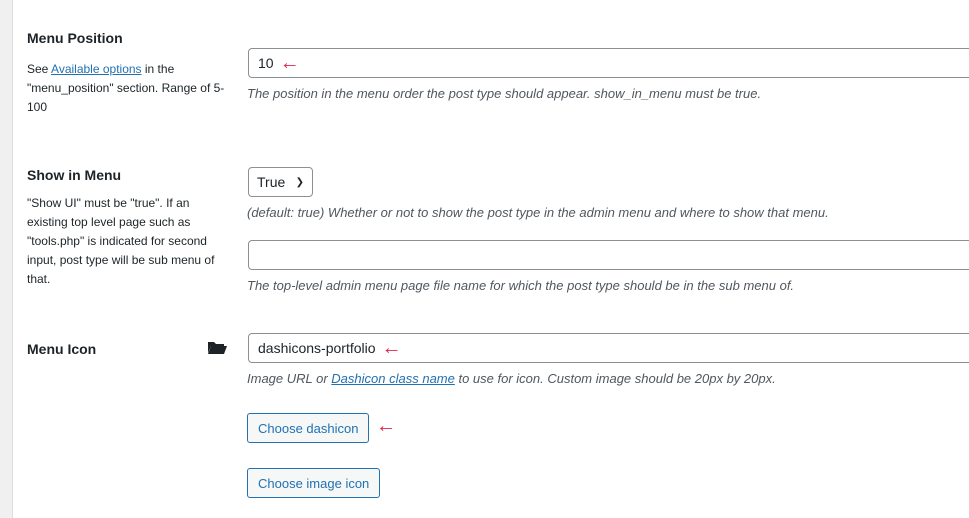 The width and height of the screenshot is (969, 518). What do you see at coordinates (393, 378) in the screenshot?
I see `dashicon-class-name-link: Dashicon class name` at bounding box center [393, 378].